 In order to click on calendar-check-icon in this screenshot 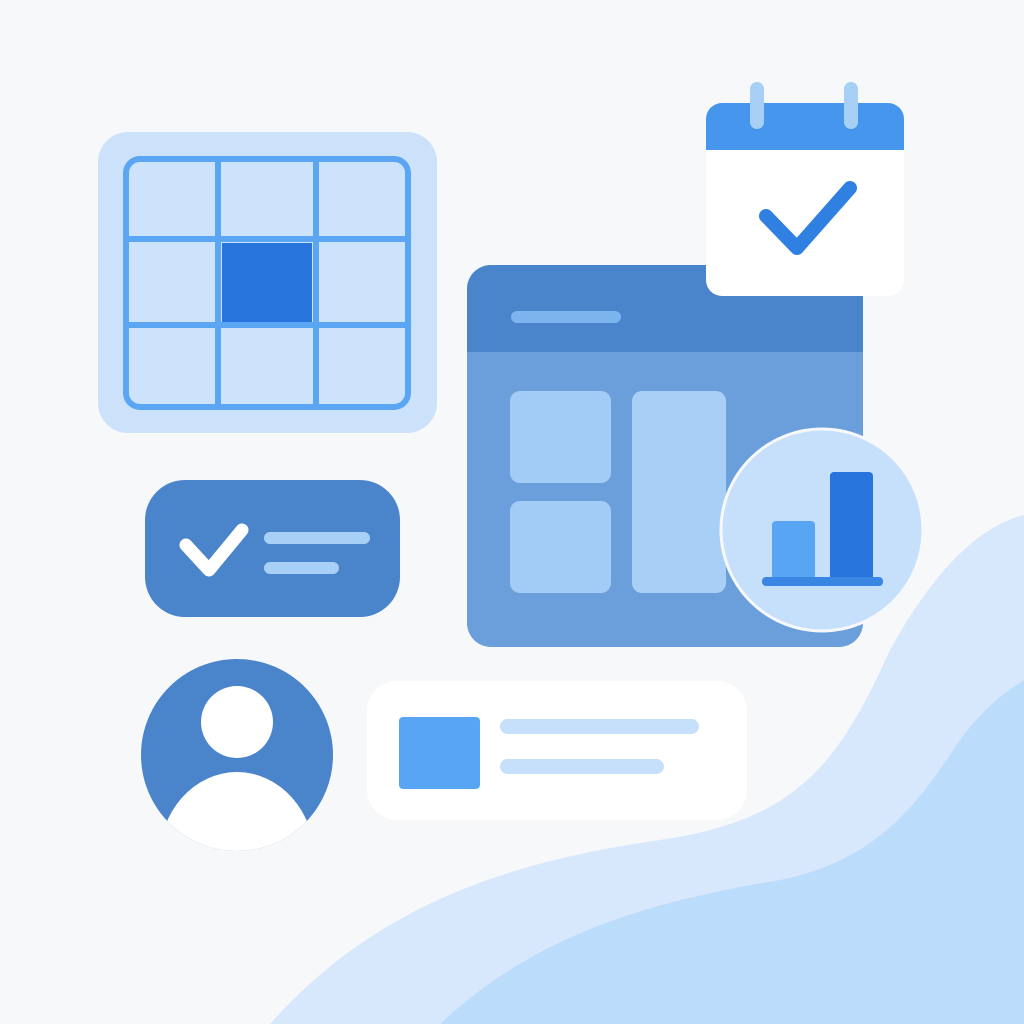, I will do `click(805, 189)`.